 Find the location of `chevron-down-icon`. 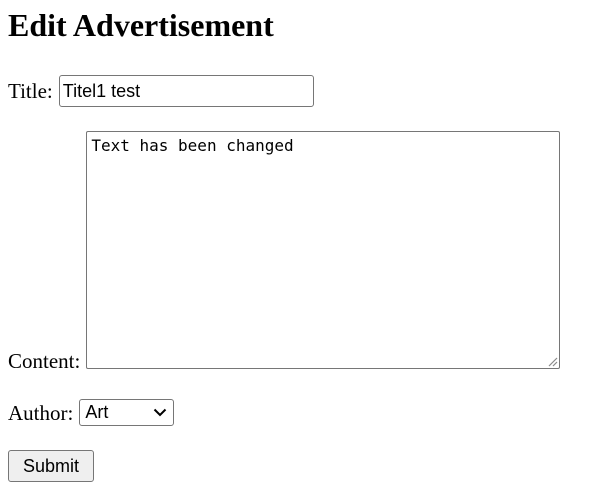

chevron-down-icon is located at coordinates (160, 412).